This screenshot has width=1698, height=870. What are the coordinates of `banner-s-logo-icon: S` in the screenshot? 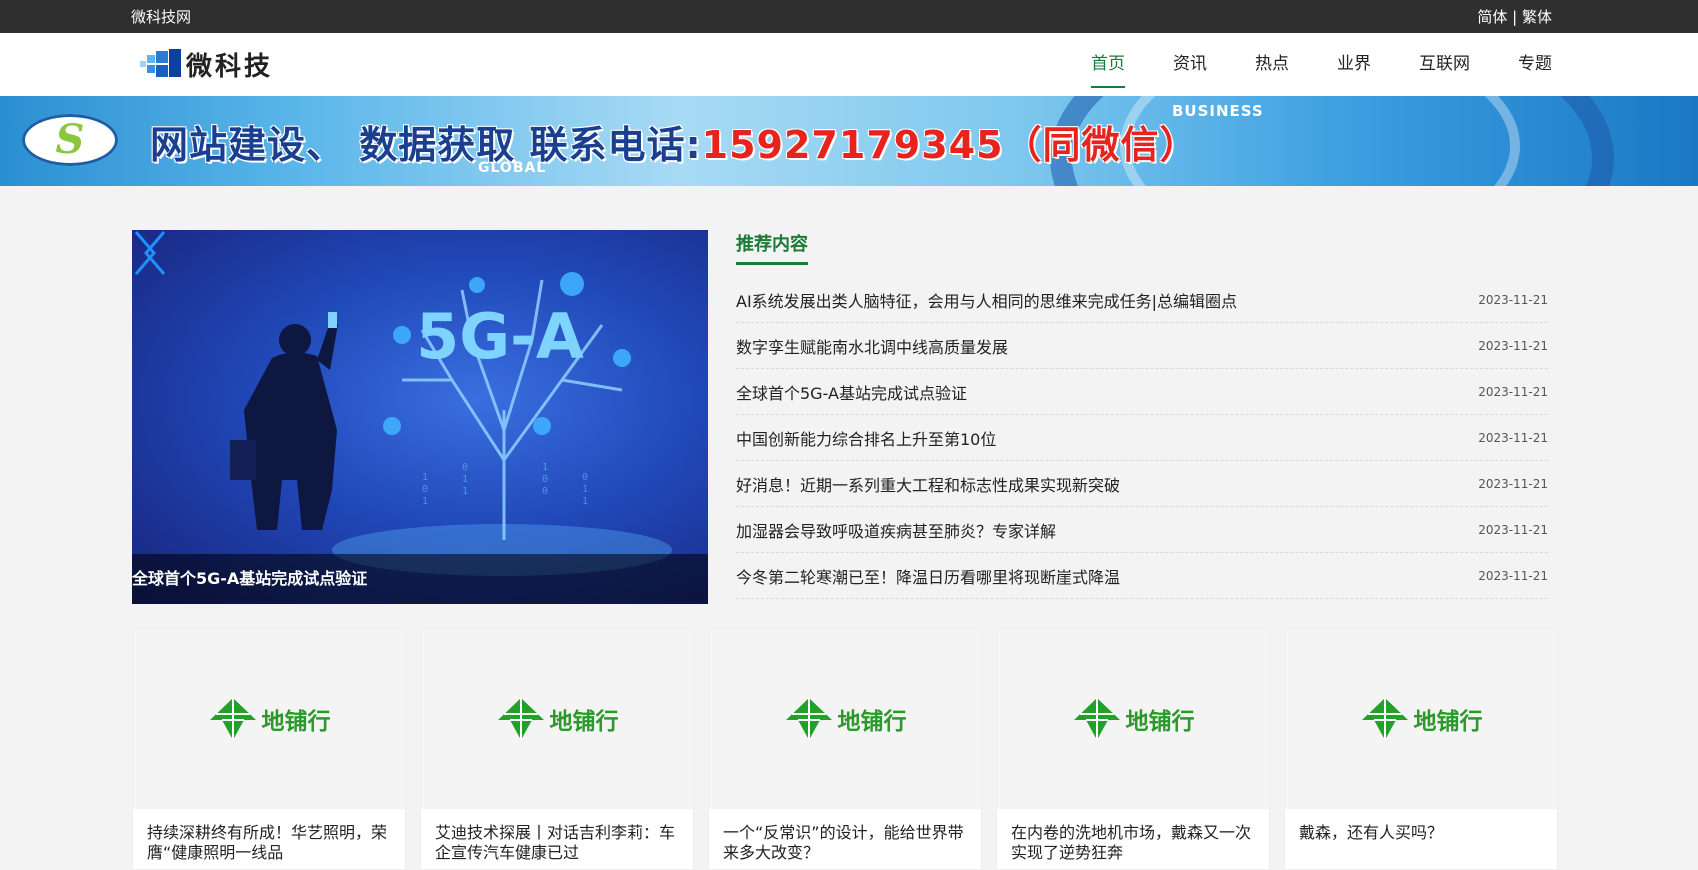 It's located at (70, 140).